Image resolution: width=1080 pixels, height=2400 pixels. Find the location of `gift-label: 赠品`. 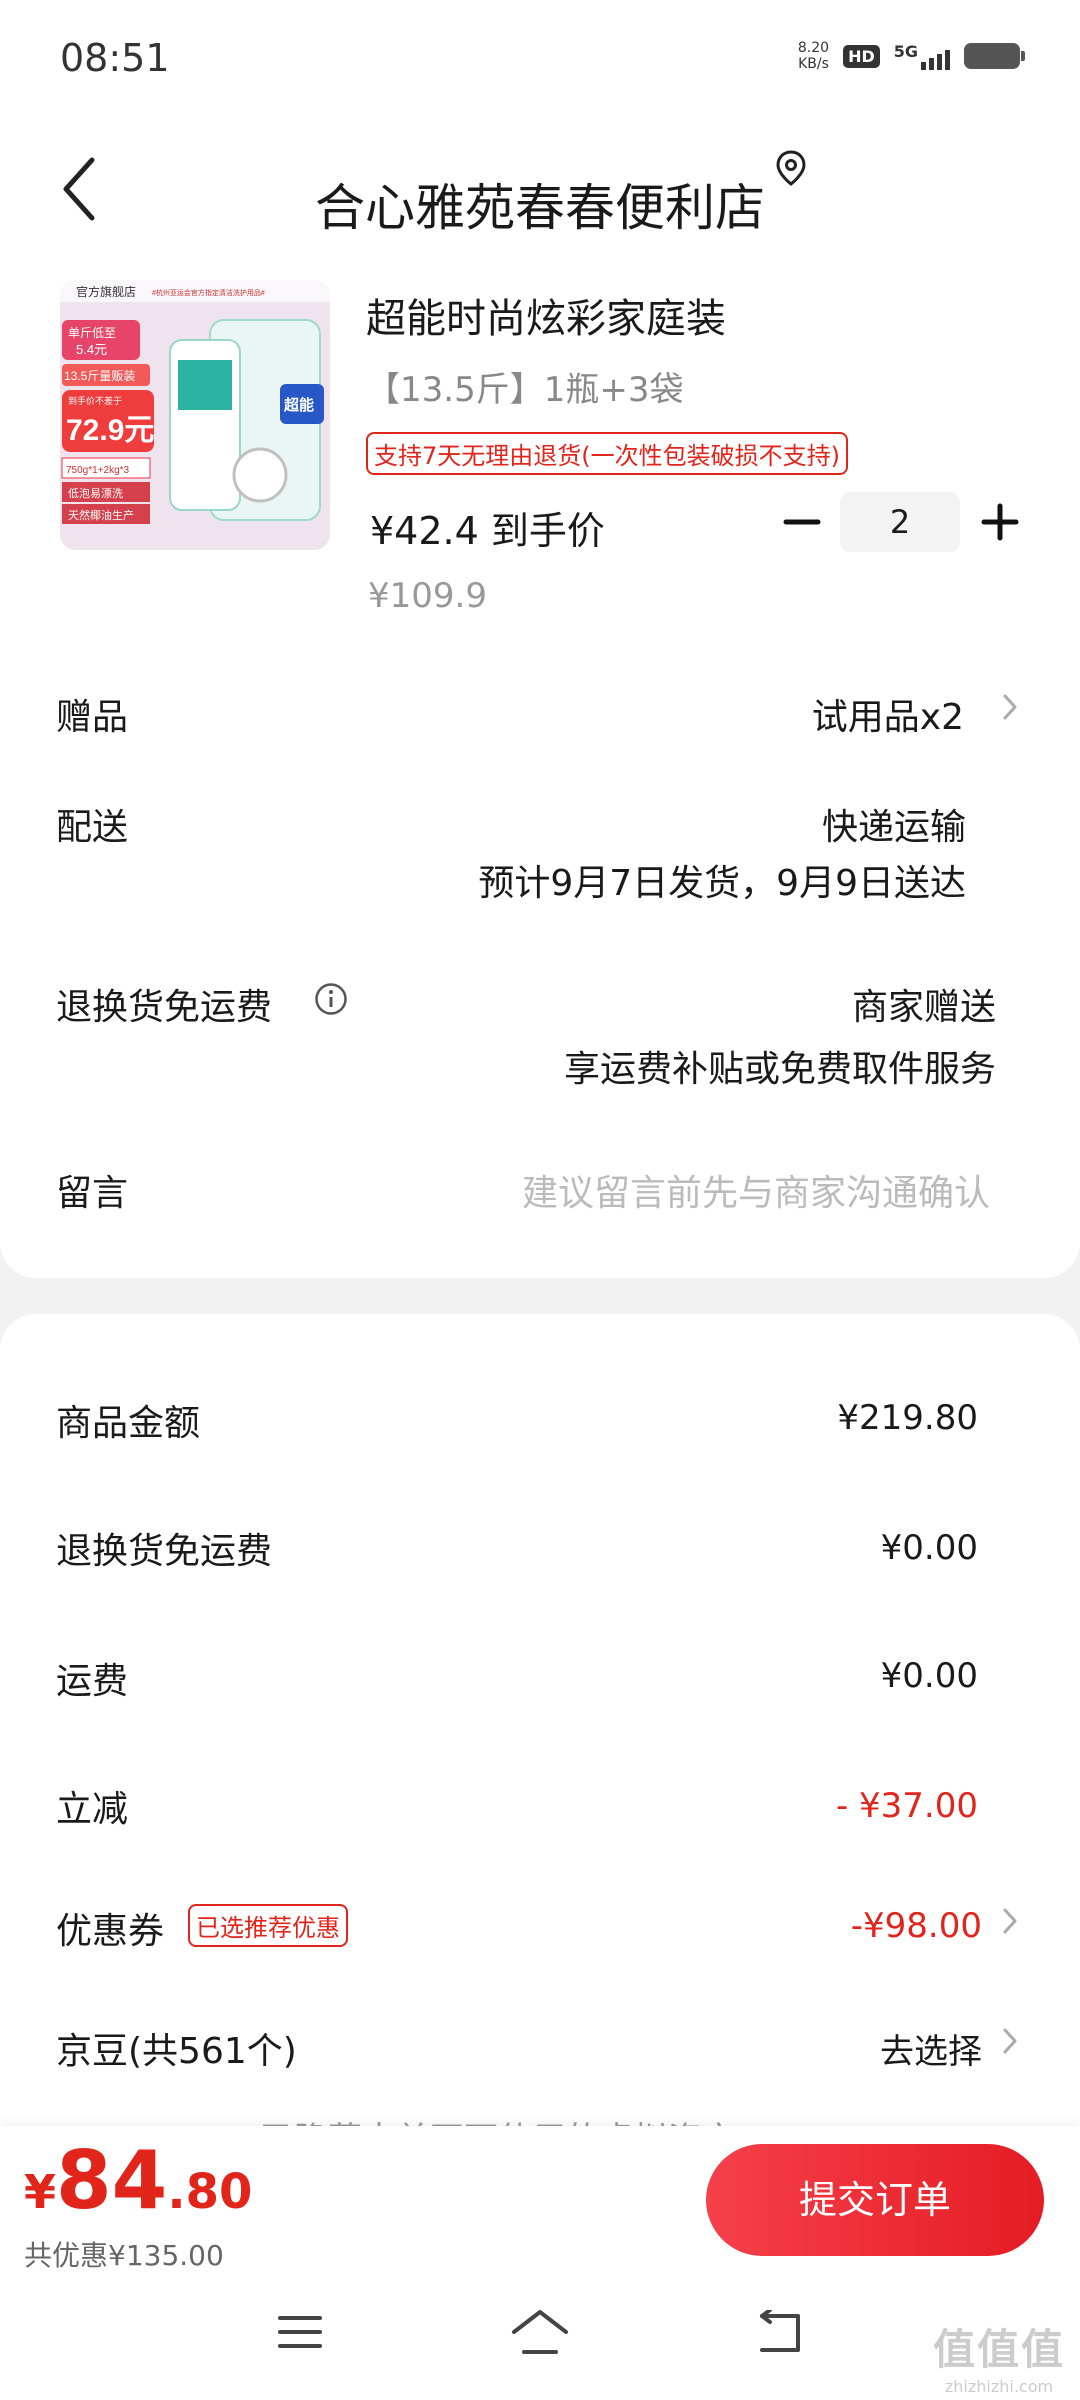

gift-label: 赠品 is located at coordinates (92, 717).